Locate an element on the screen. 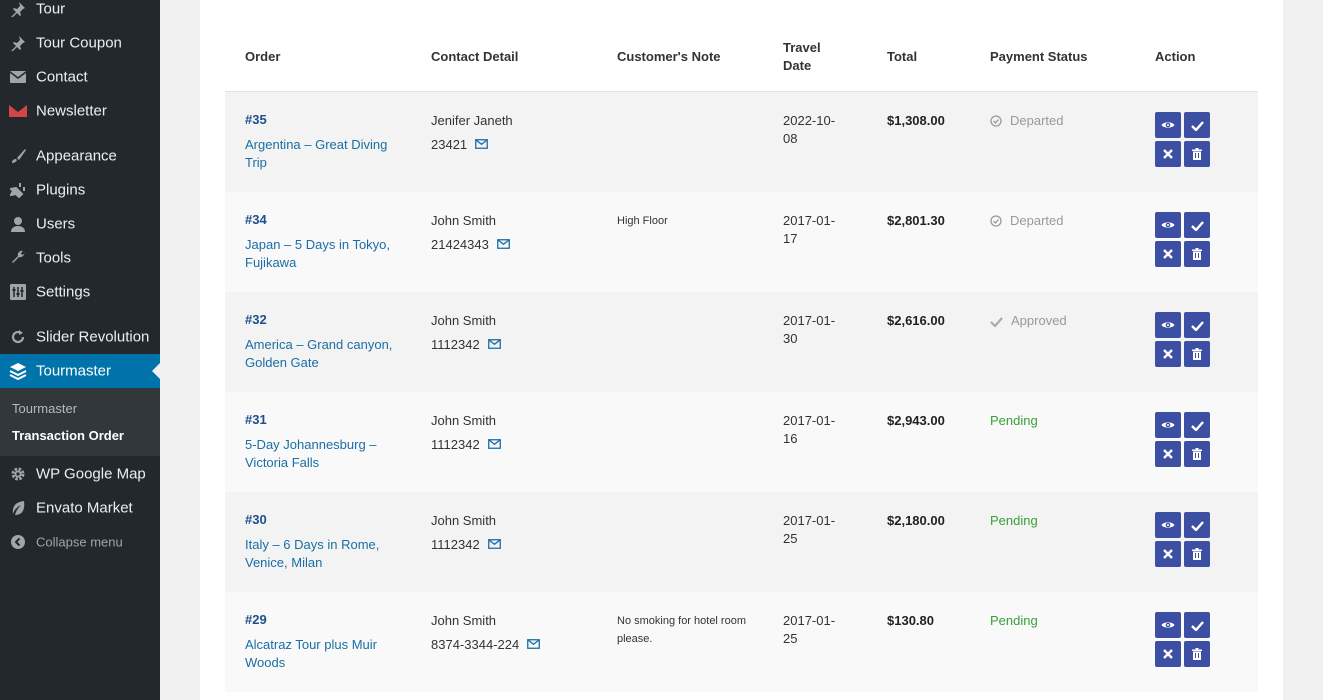  customer-phone: 1112342 is located at coordinates (466, 545).